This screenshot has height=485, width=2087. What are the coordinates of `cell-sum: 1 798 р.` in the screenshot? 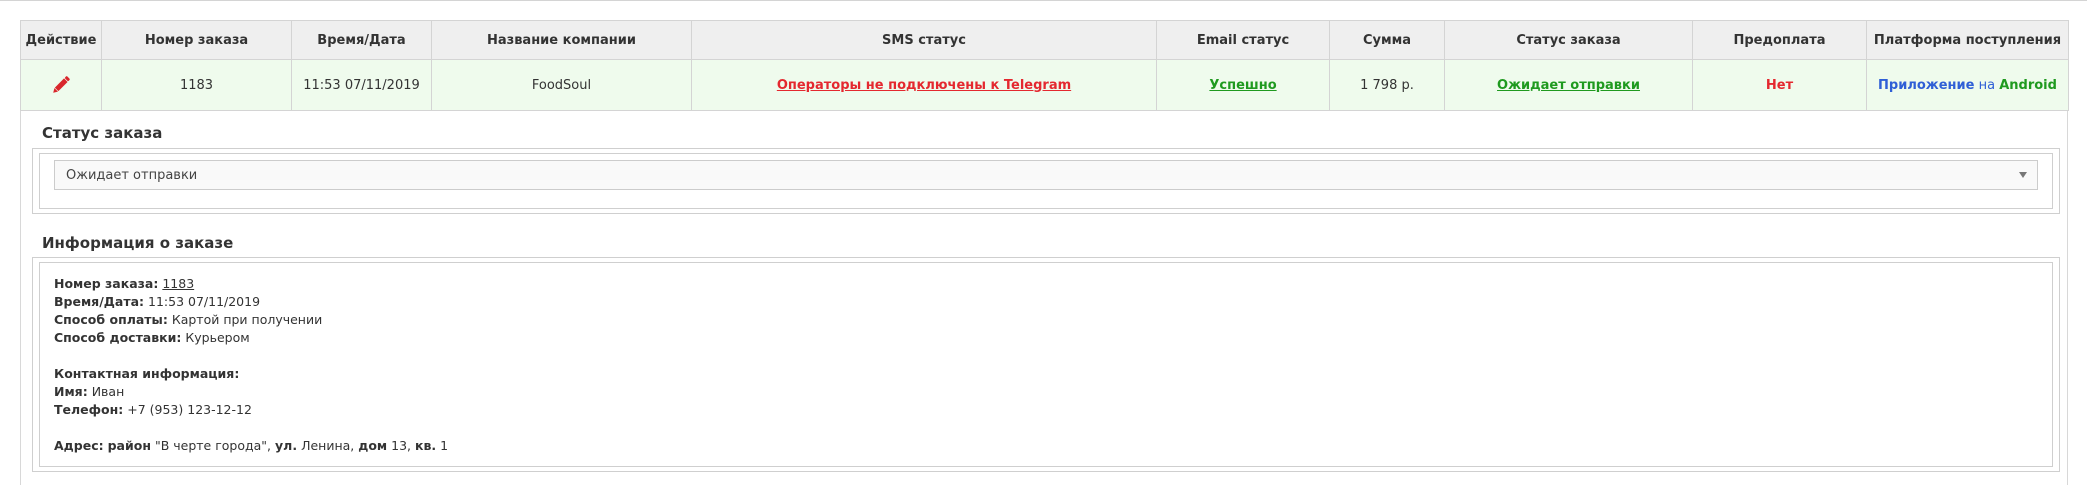 It's located at (1387, 85).